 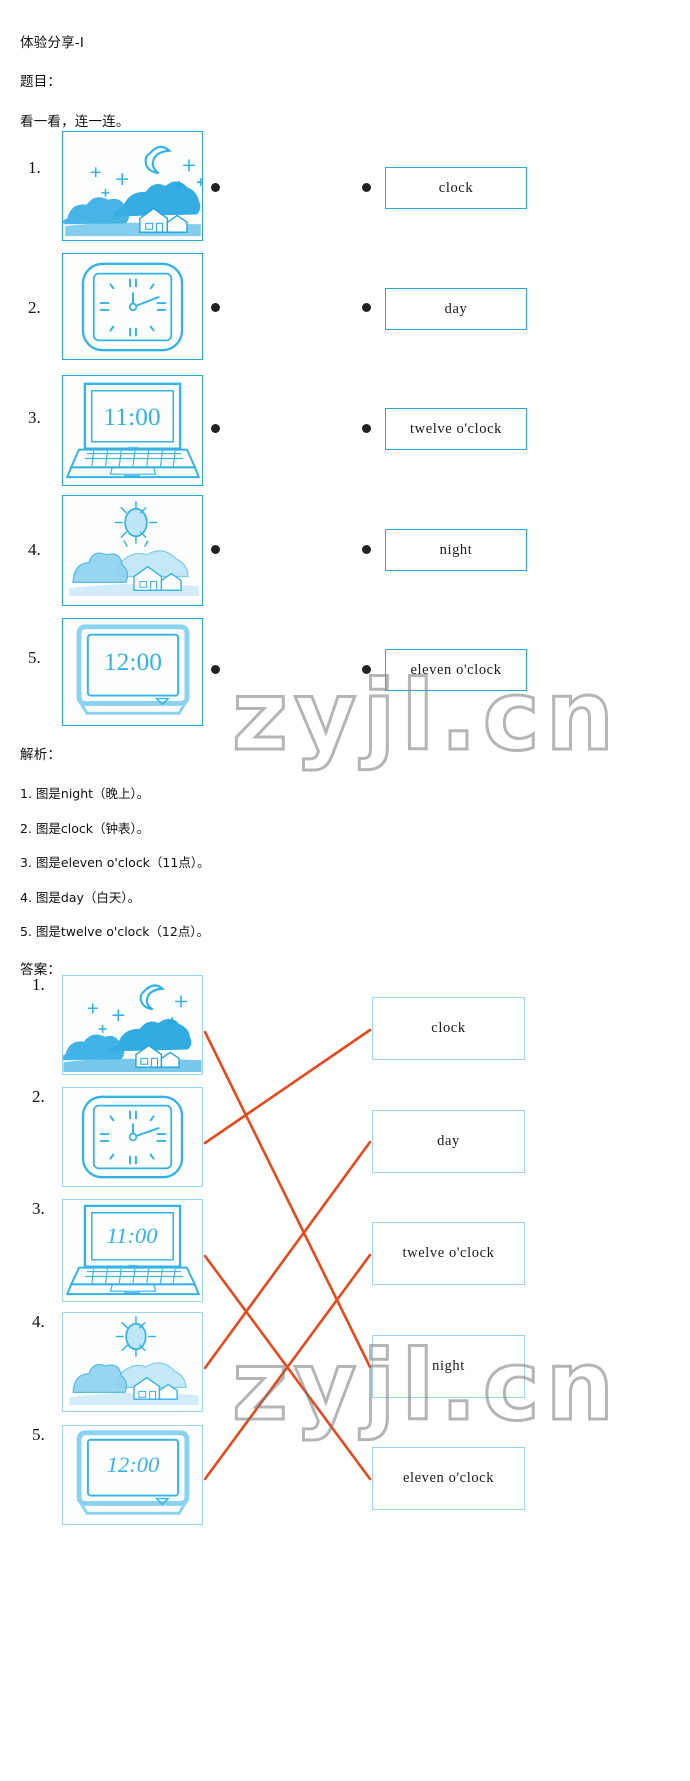 I want to click on answer-picture-clock, so click(x=132, y=1137).